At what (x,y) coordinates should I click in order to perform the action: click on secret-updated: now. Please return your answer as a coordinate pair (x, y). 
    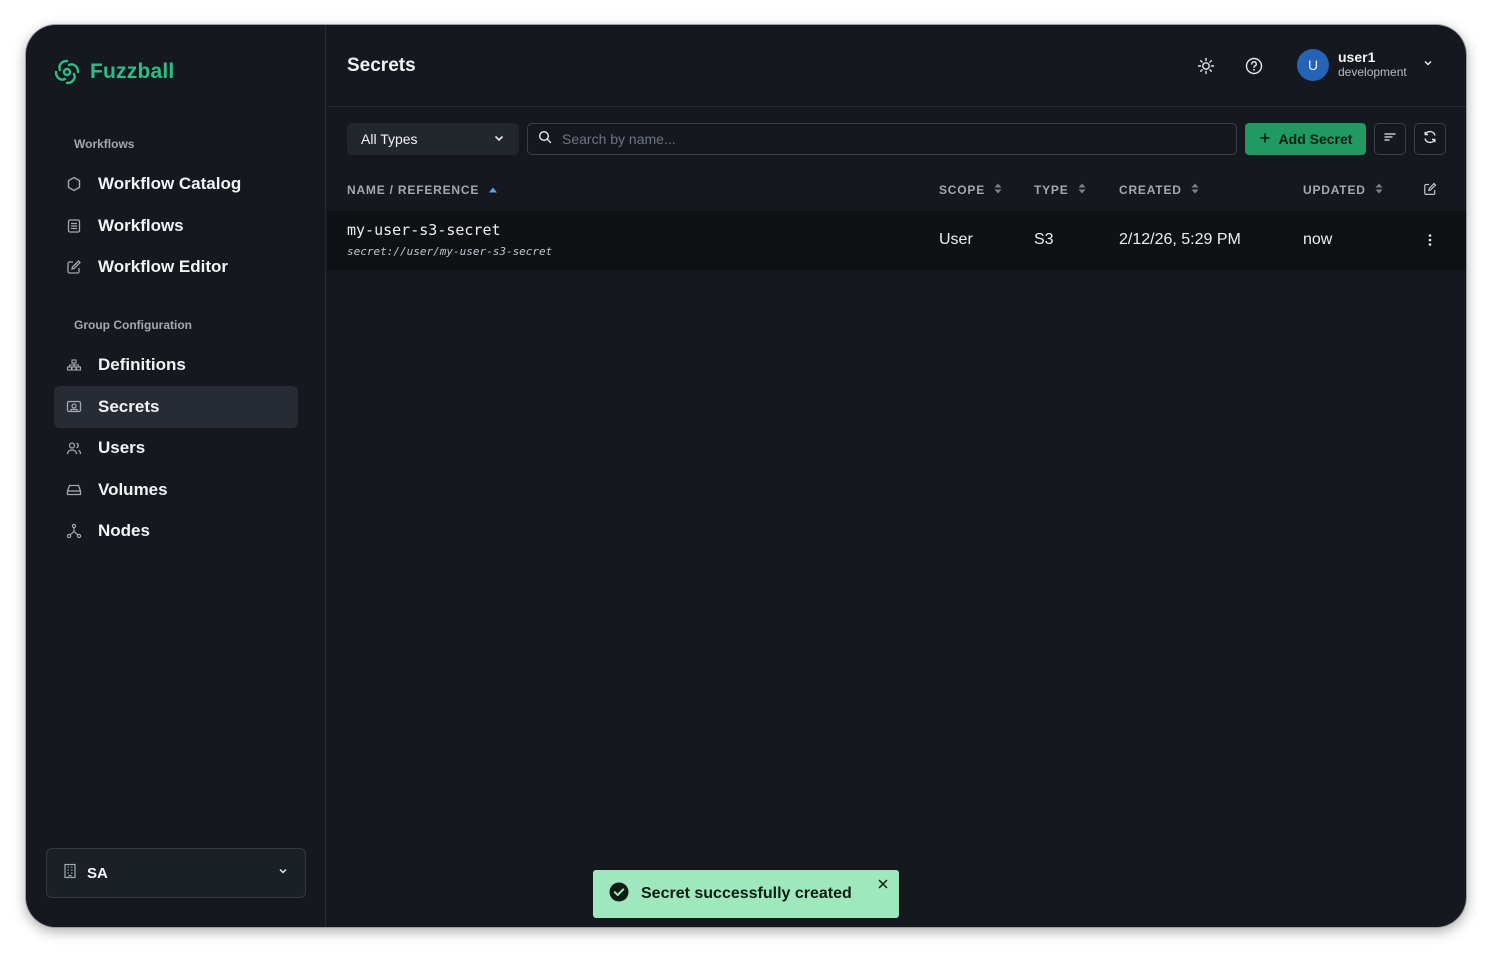
    Looking at the image, I should click on (1318, 239).